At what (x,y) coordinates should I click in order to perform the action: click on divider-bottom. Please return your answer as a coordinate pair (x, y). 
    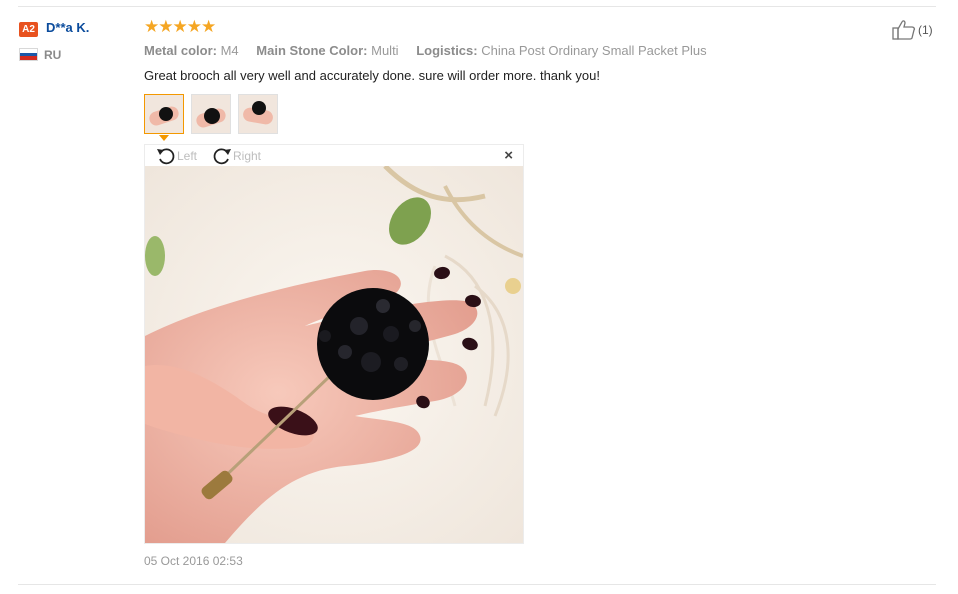
    Looking at the image, I should click on (477, 584).